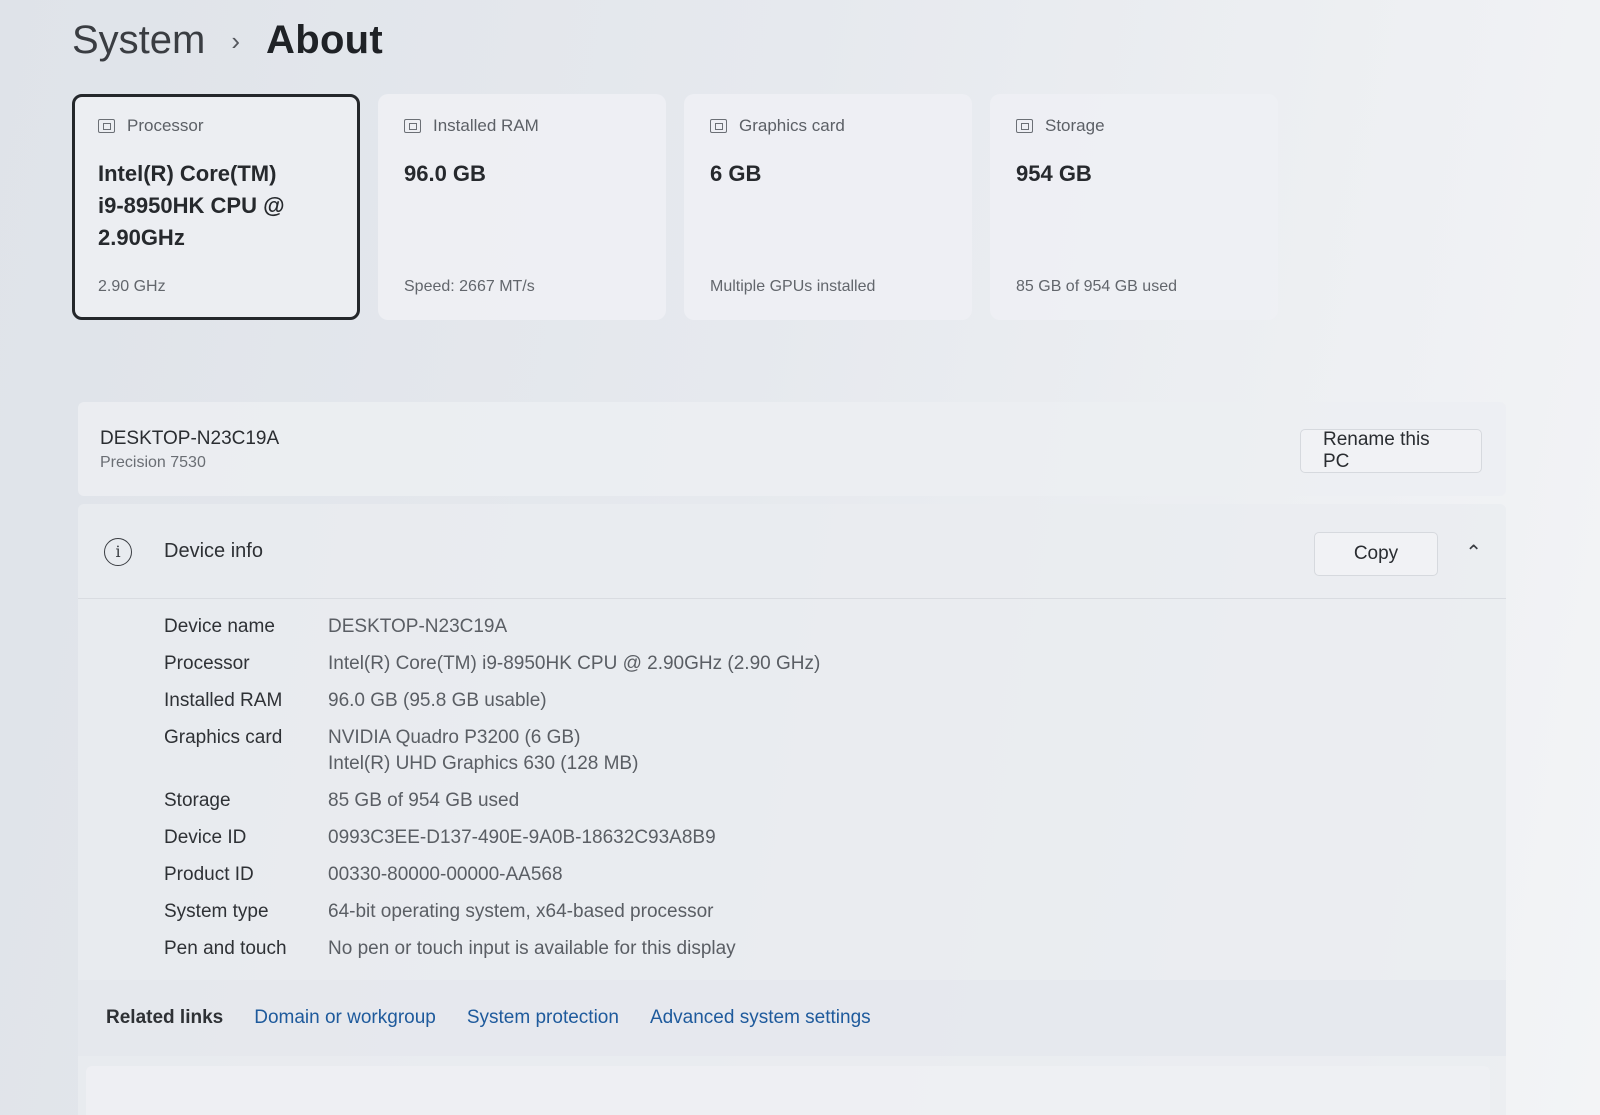  Describe the element at coordinates (1054, 173) in the screenshot. I see `card-value: 954 GB` at that location.